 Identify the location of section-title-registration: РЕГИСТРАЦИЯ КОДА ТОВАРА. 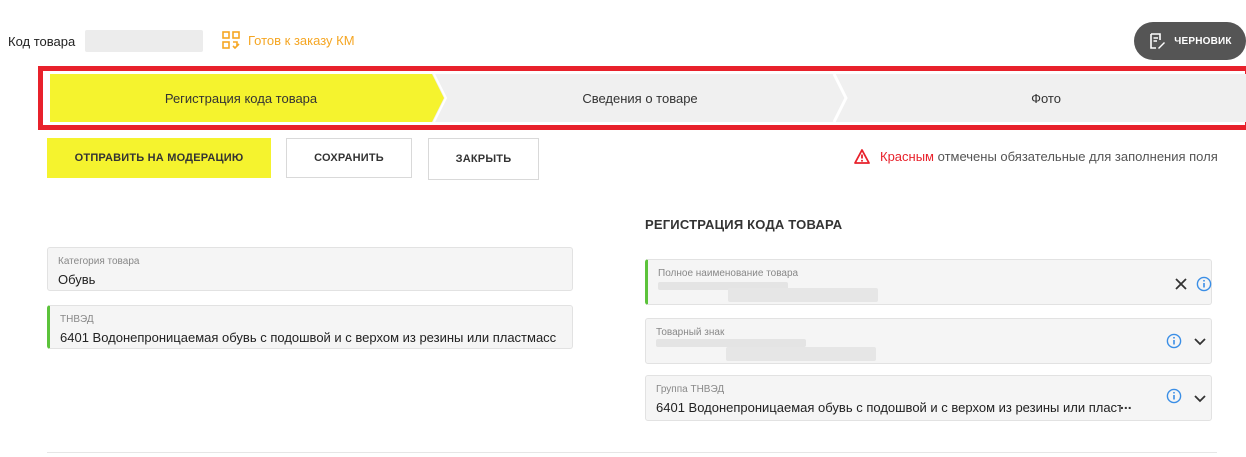
(744, 224).